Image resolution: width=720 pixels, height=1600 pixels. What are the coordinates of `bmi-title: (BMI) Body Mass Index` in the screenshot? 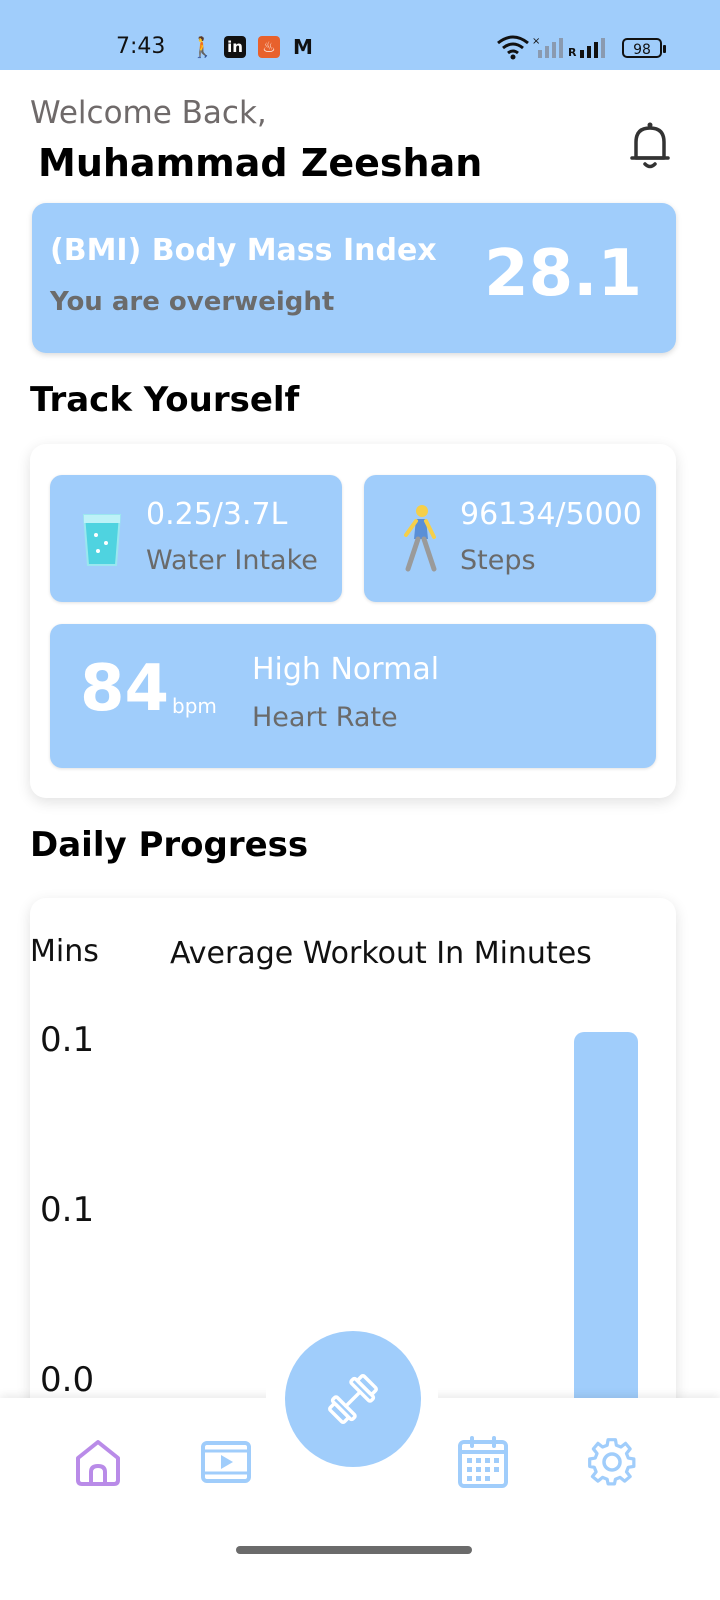 It's located at (243, 250).